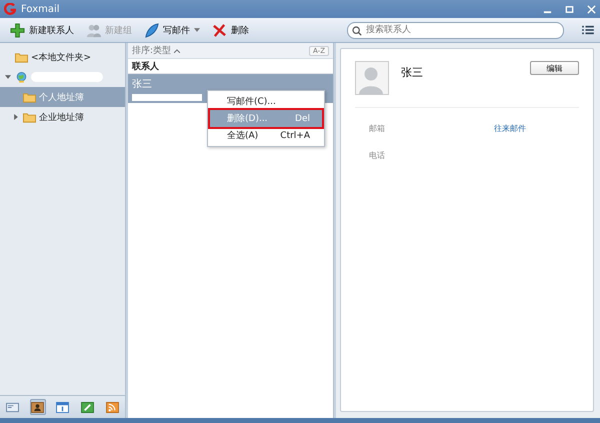  What do you see at coordinates (21, 77) in the screenshot?
I see `globe-icon` at bounding box center [21, 77].